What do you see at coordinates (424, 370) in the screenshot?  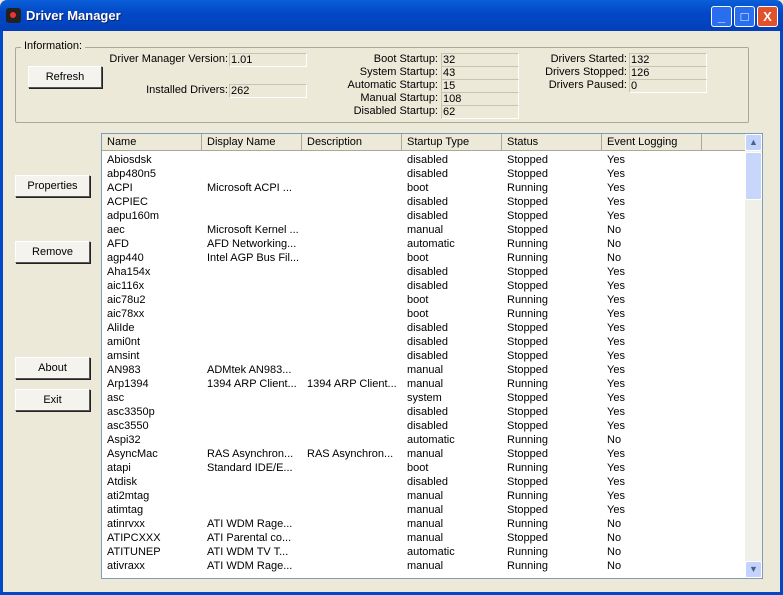 I see `table-row: AN983 ADMtek AN983... manual Stopped Yes` at bounding box center [424, 370].